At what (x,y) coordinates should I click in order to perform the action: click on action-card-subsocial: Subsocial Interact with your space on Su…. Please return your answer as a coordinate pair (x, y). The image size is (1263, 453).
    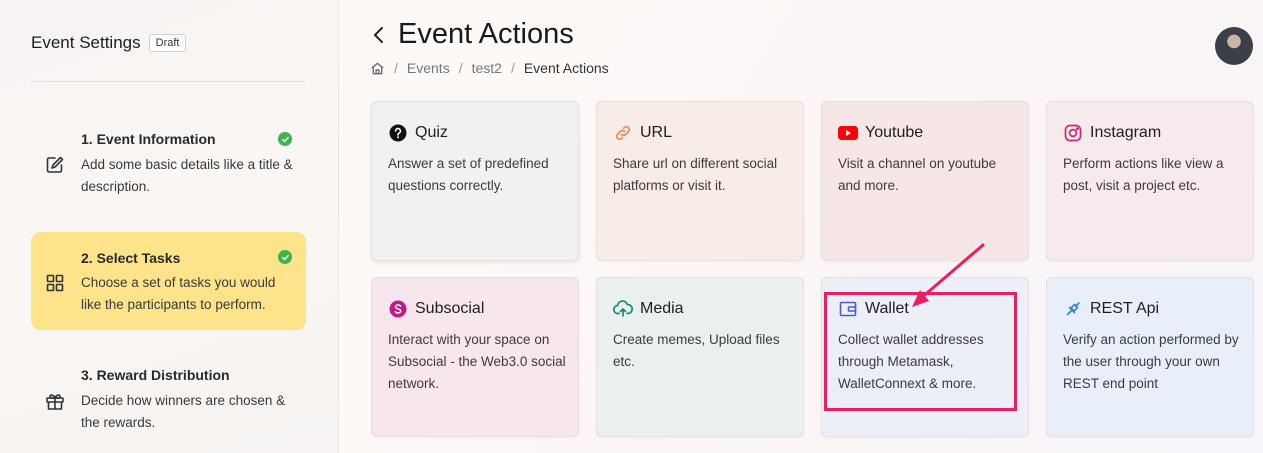
    Looking at the image, I should click on (475, 357).